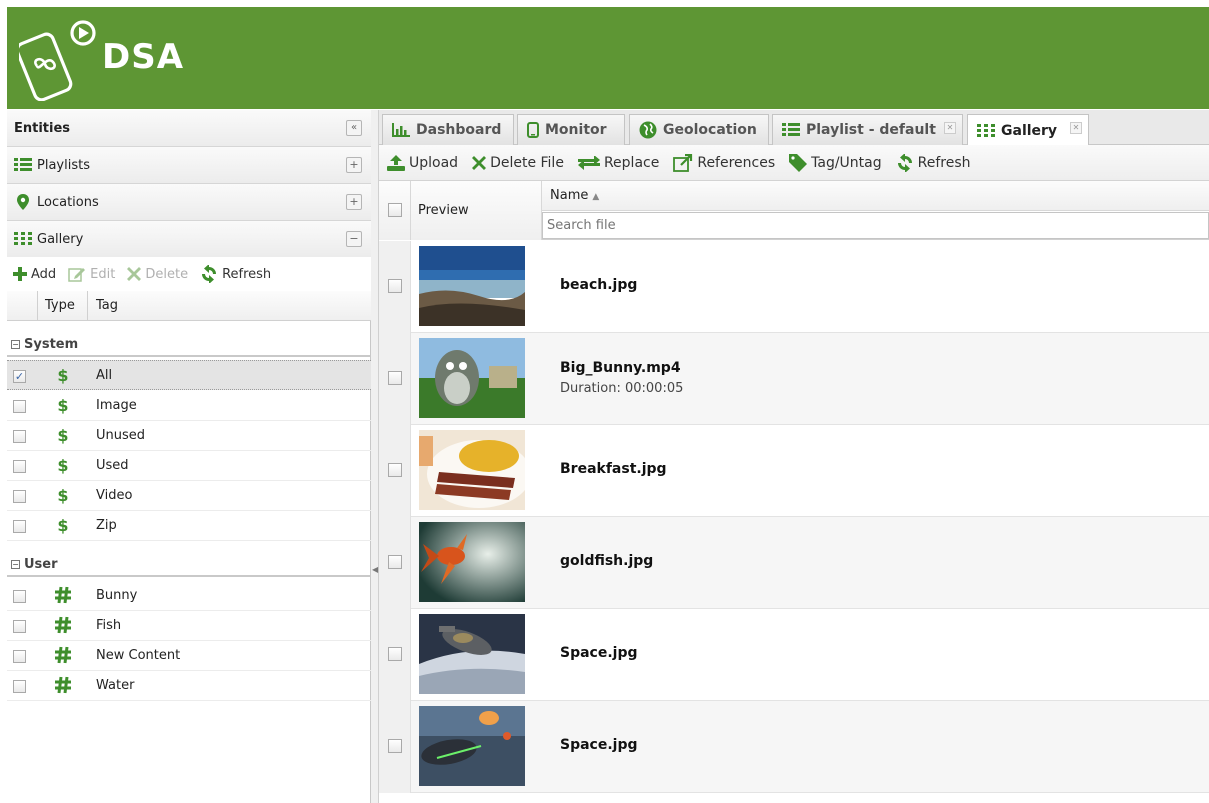 The width and height of the screenshot is (1209, 803). What do you see at coordinates (354, 128) in the screenshot?
I see `collapse-panel-button: «` at bounding box center [354, 128].